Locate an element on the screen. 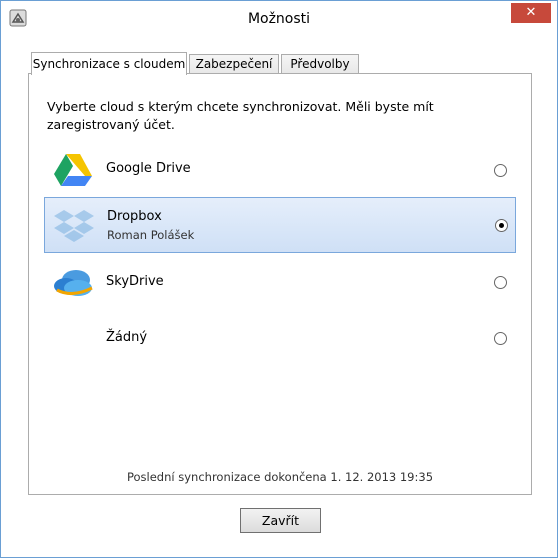 Image resolution: width=558 pixels, height=558 pixels. close-button: Zavřít is located at coordinates (280, 520).